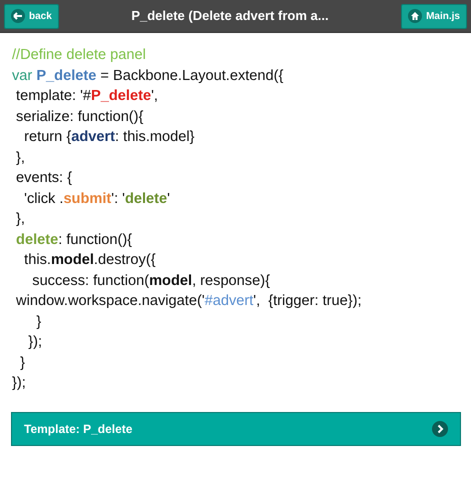  What do you see at coordinates (440, 428) in the screenshot?
I see `chevron-right-icon` at bounding box center [440, 428].